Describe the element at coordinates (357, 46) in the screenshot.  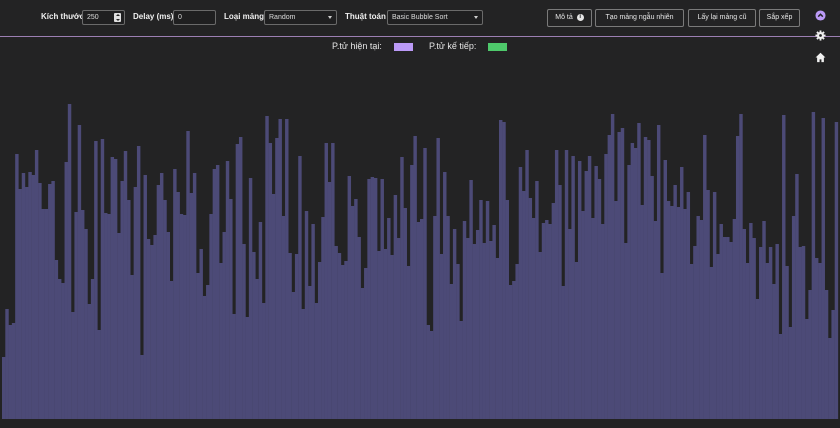
I see `current-element-label: P.tử hiện tại:` at that location.